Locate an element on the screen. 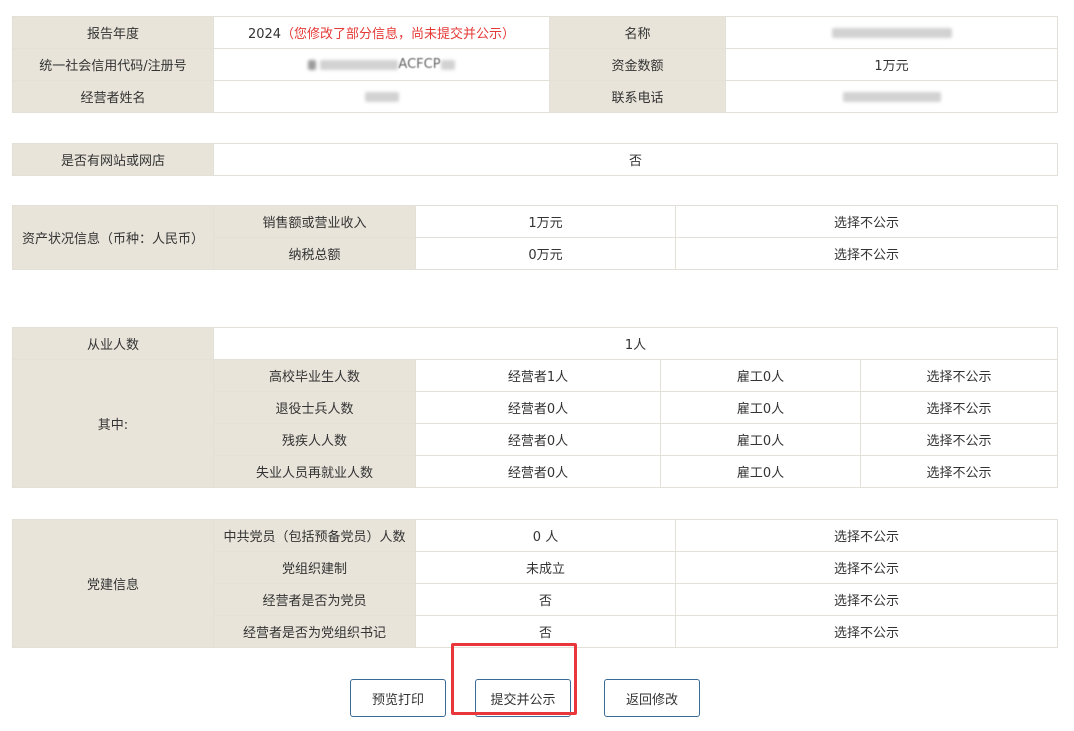  operator-member-visibility: 选择不公示 is located at coordinates (866, 599).